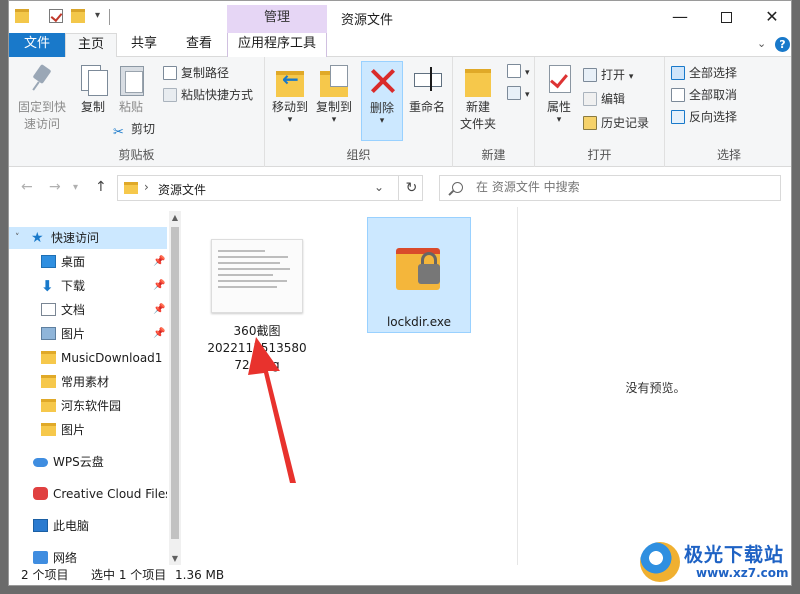  I want to click on cut-button: ✂ 剪切, so click(134, 129).